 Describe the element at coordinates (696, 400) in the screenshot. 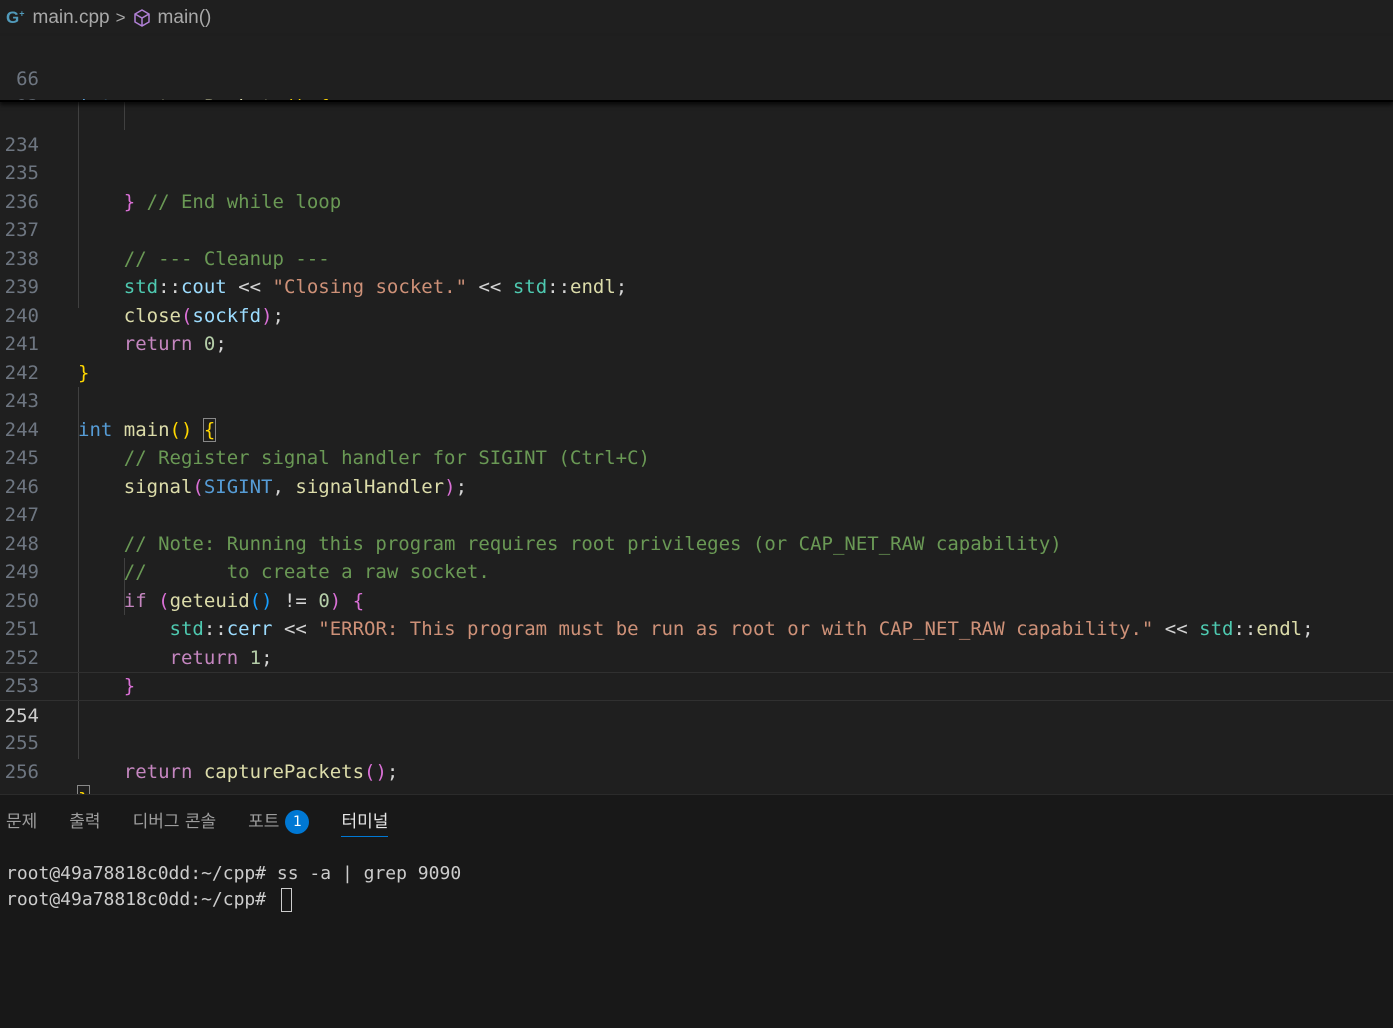

I see `code-line: 243 int main() {` at that location.